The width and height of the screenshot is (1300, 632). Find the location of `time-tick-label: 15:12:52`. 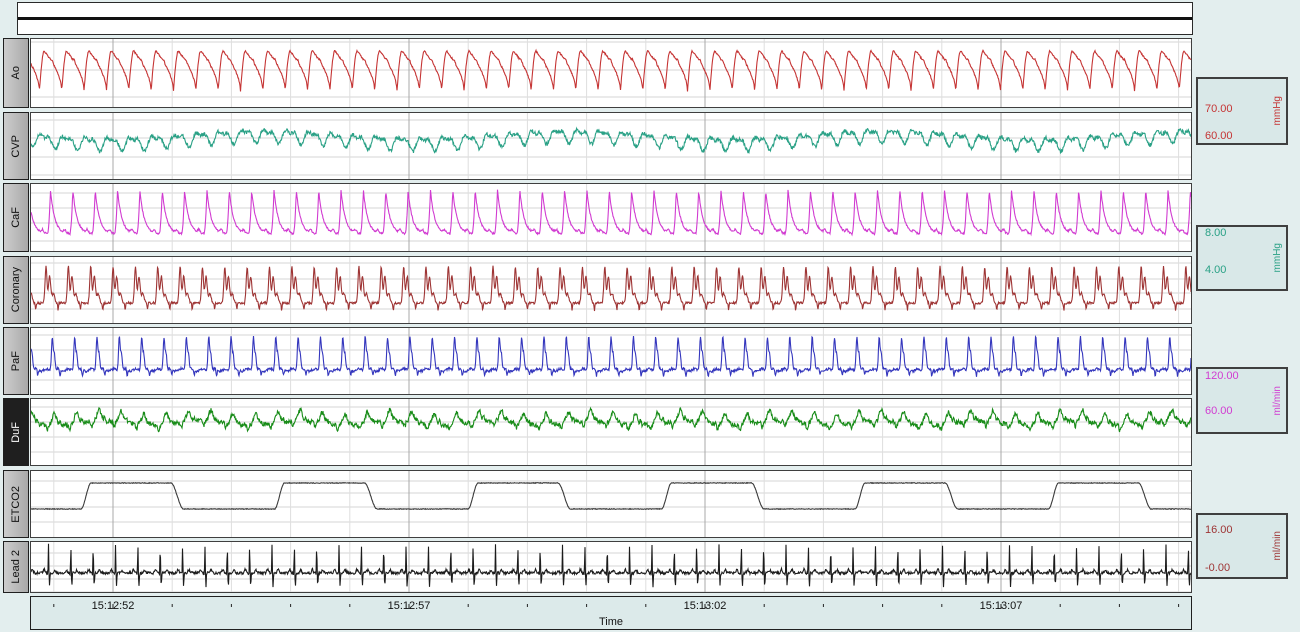

time-tick-label: 15:12:52 is located at coordinates (113, 606).